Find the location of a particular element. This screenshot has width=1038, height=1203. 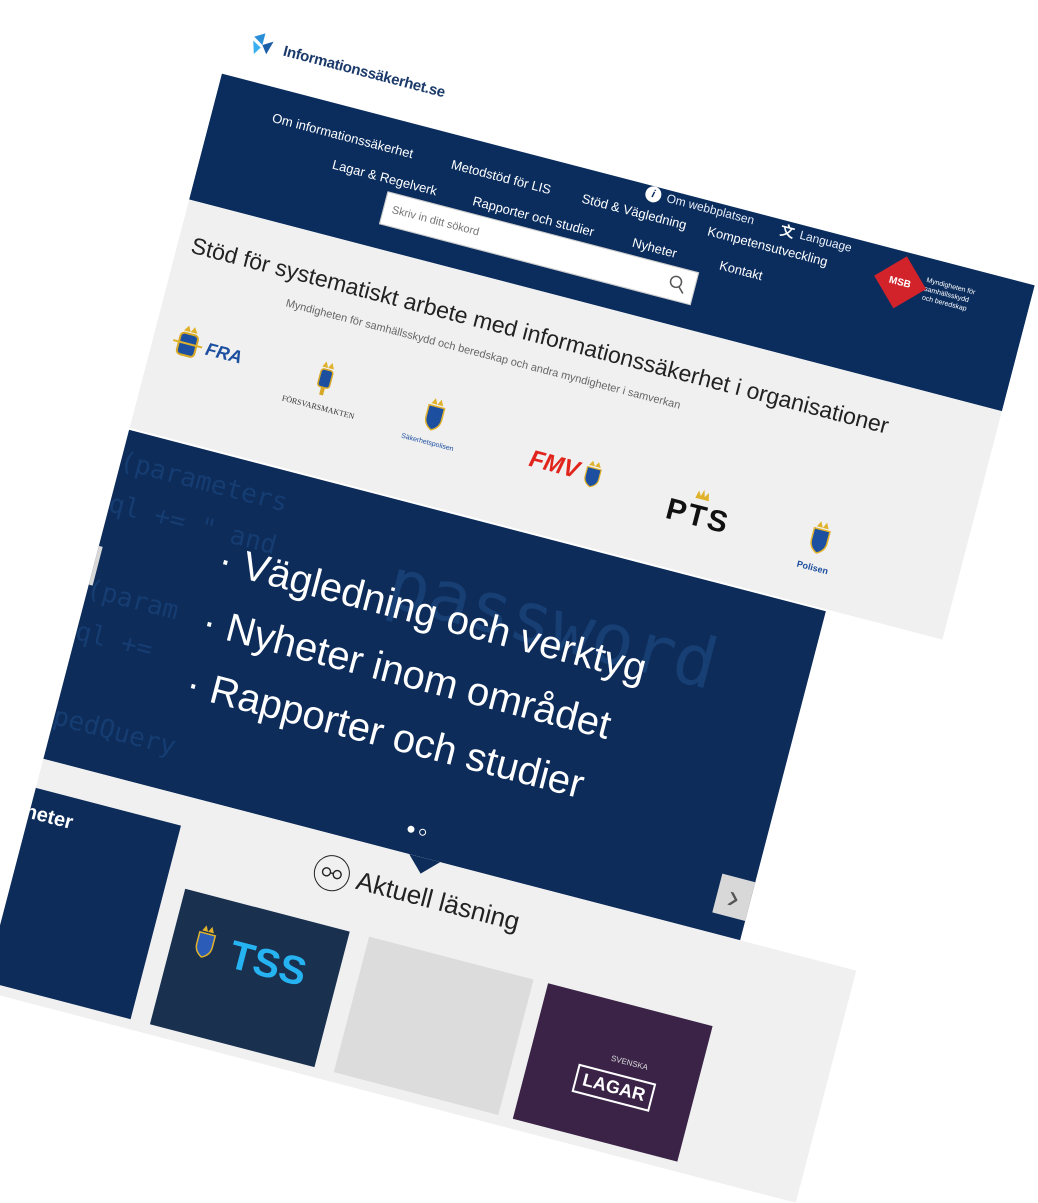

slider-dots is located at coordinates (416, 830).